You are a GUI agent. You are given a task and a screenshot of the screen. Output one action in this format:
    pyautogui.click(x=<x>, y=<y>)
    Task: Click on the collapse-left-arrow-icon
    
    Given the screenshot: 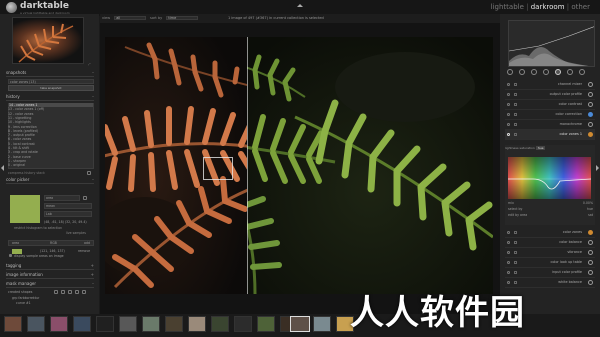 What is the action you would take?
    pyautogui.click(x=2, y=168)
    